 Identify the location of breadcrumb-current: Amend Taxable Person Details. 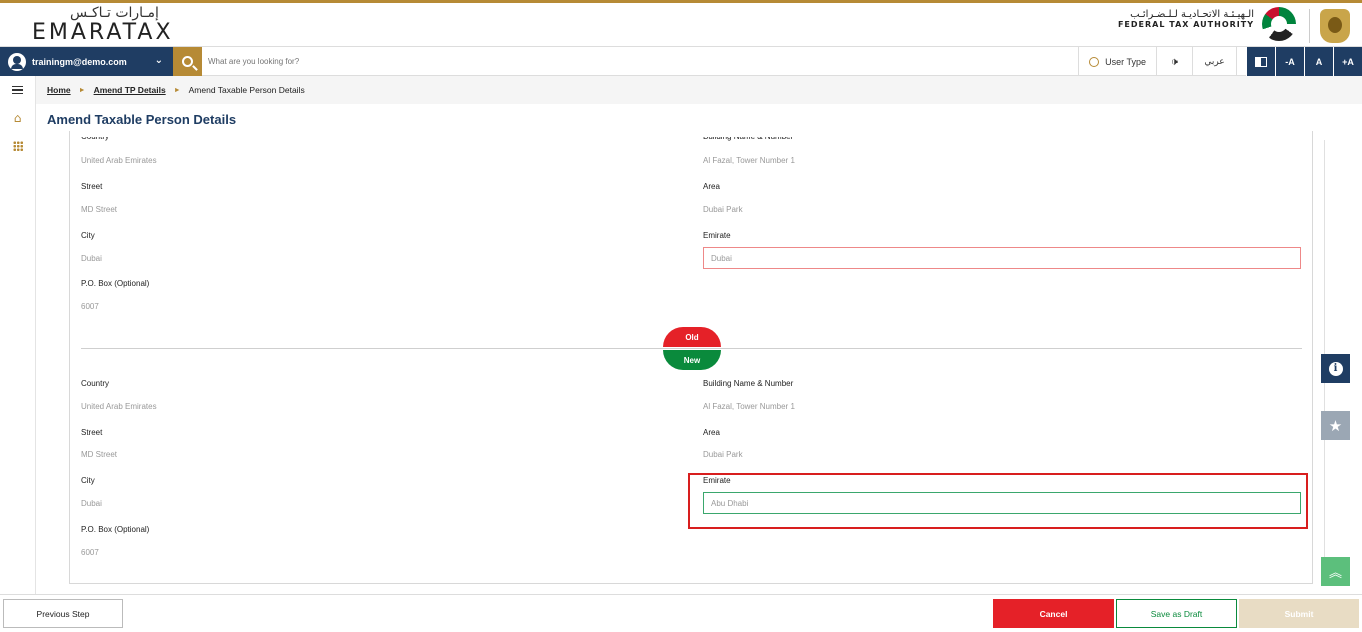
(246, 90).